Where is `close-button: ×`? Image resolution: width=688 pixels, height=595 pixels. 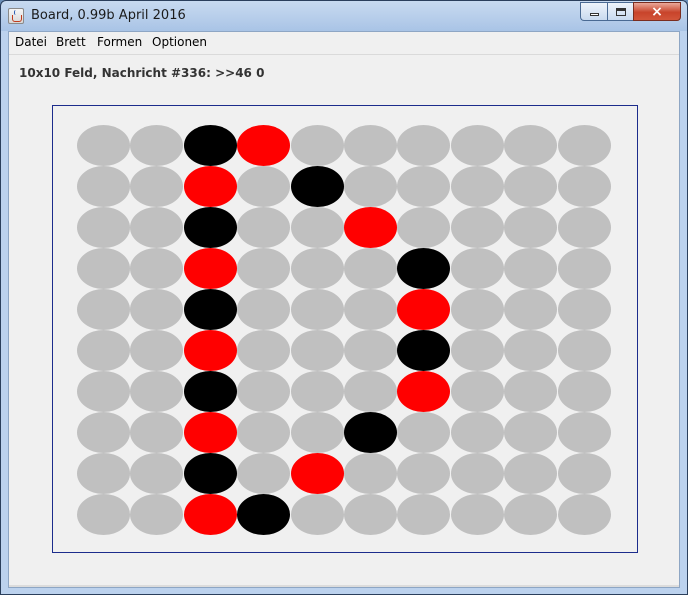
close-button: × is located at coordinates (657, 11).